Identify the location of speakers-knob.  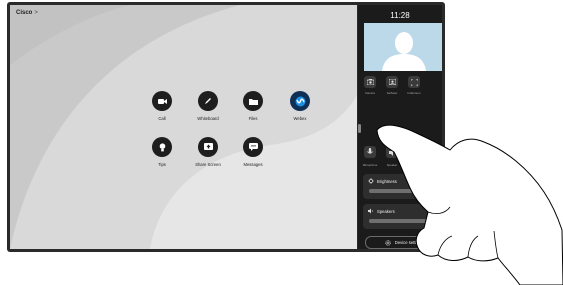
(430, 220).